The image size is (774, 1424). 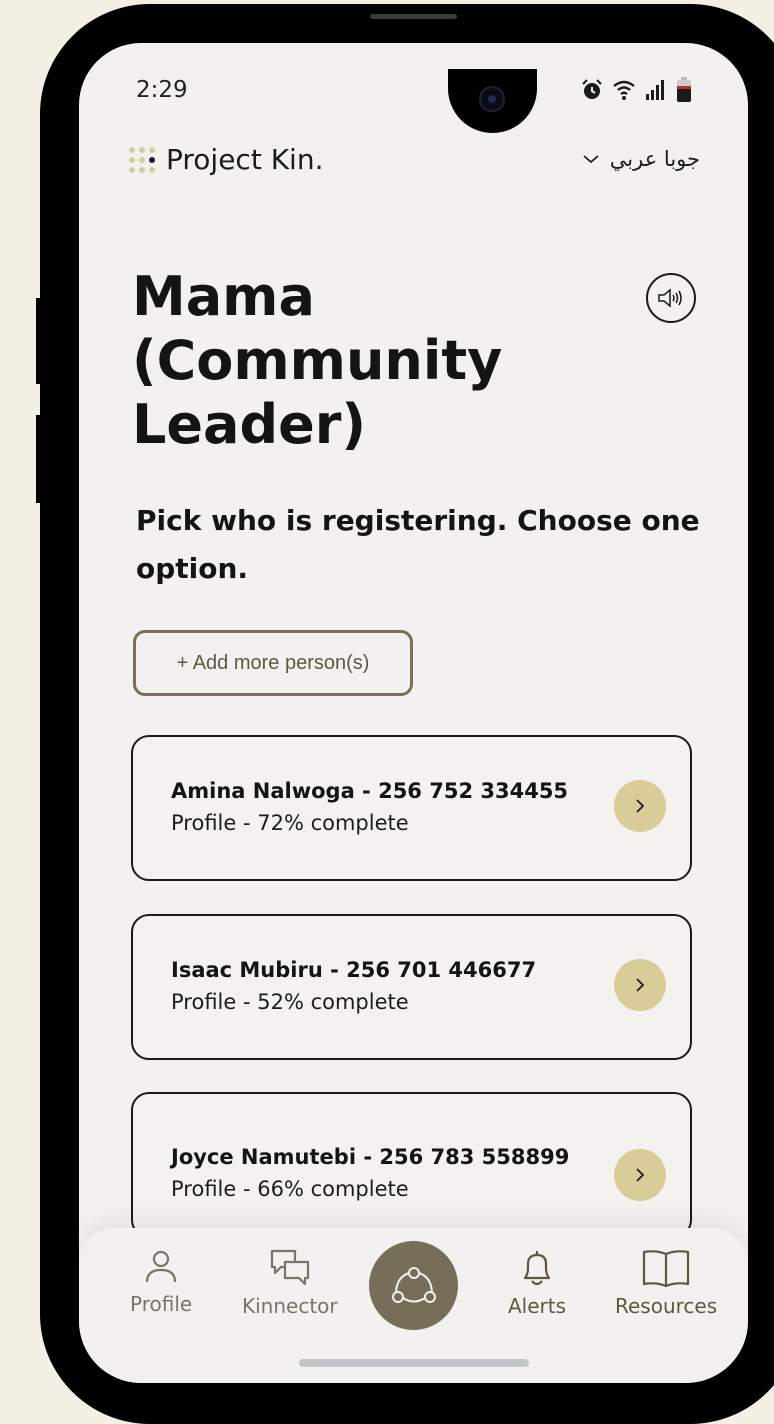 I want to click on brand: Project Kin., so click(x=226, y=159).